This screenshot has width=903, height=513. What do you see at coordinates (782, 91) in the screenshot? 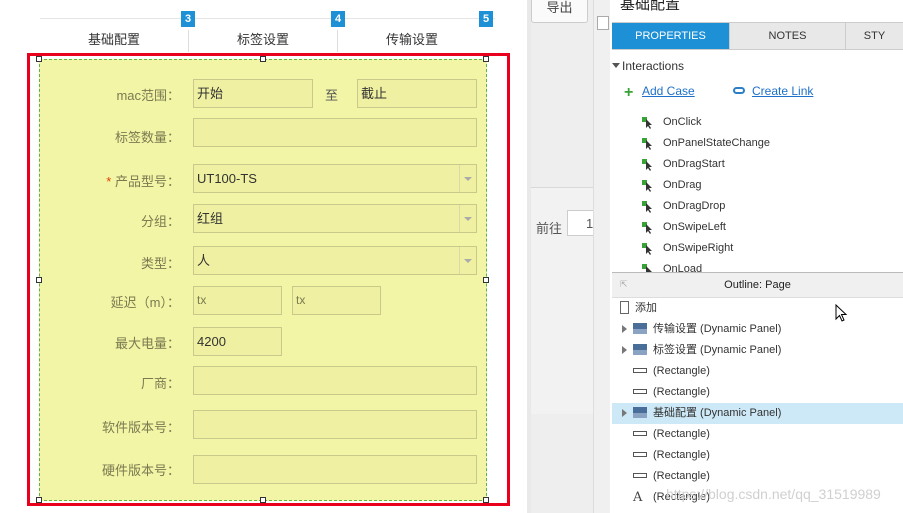
I see `create-link-link: Create Link` at bounding box center [782, 91].